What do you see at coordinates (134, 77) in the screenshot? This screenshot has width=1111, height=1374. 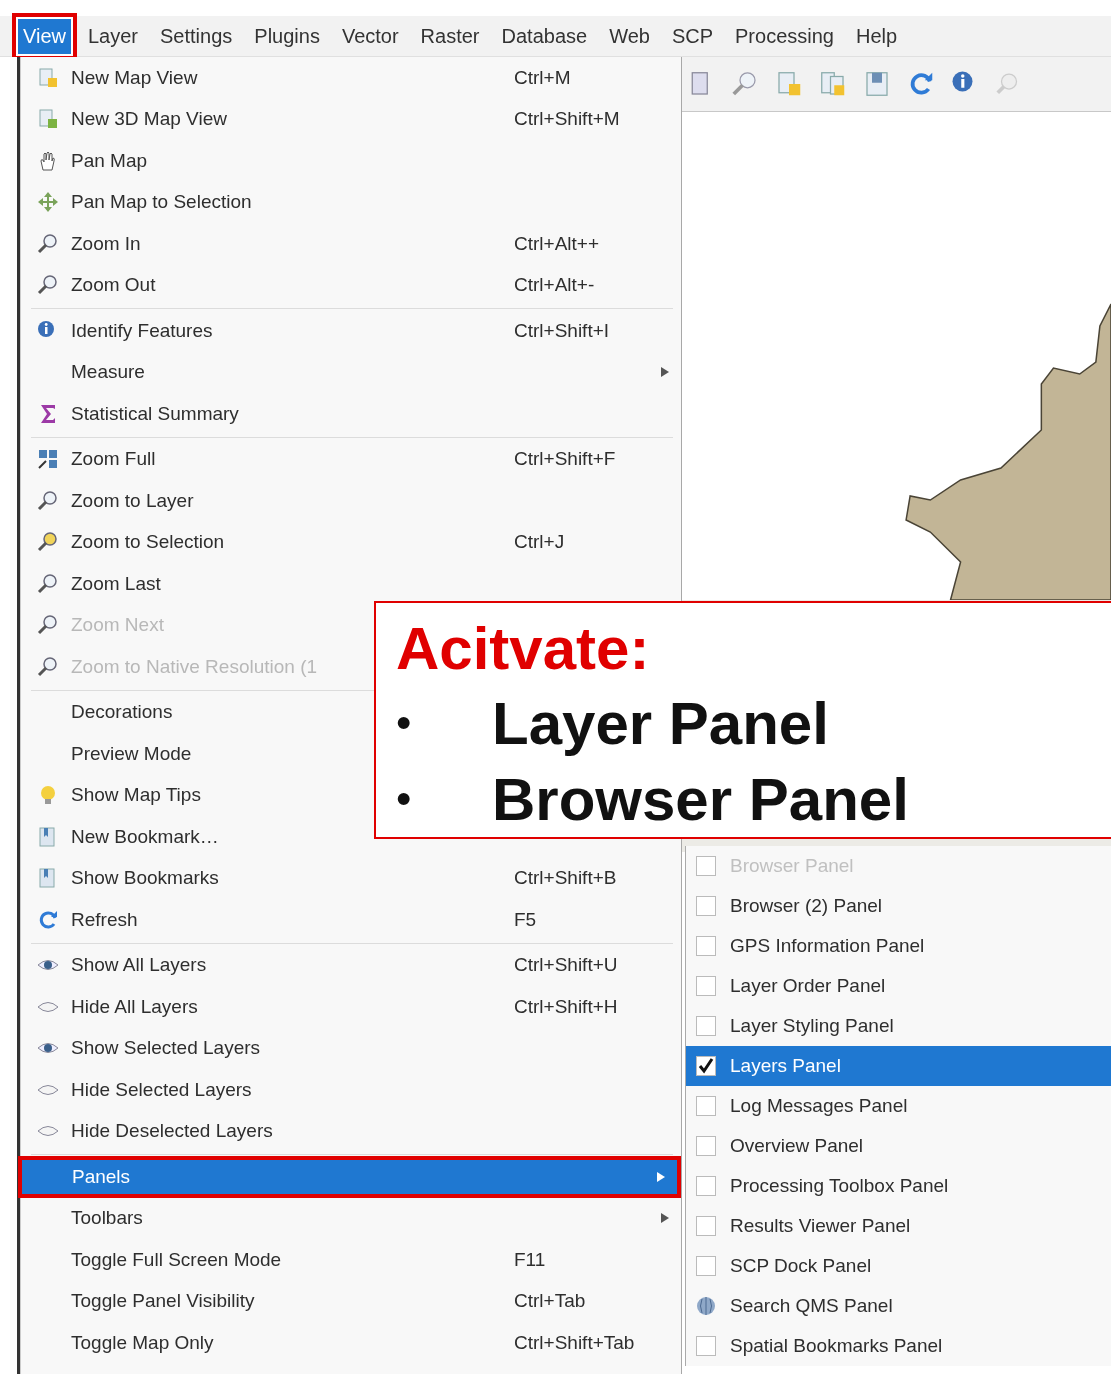 I see `menu-item-label: New Map View` at bounding box center [134, 77].